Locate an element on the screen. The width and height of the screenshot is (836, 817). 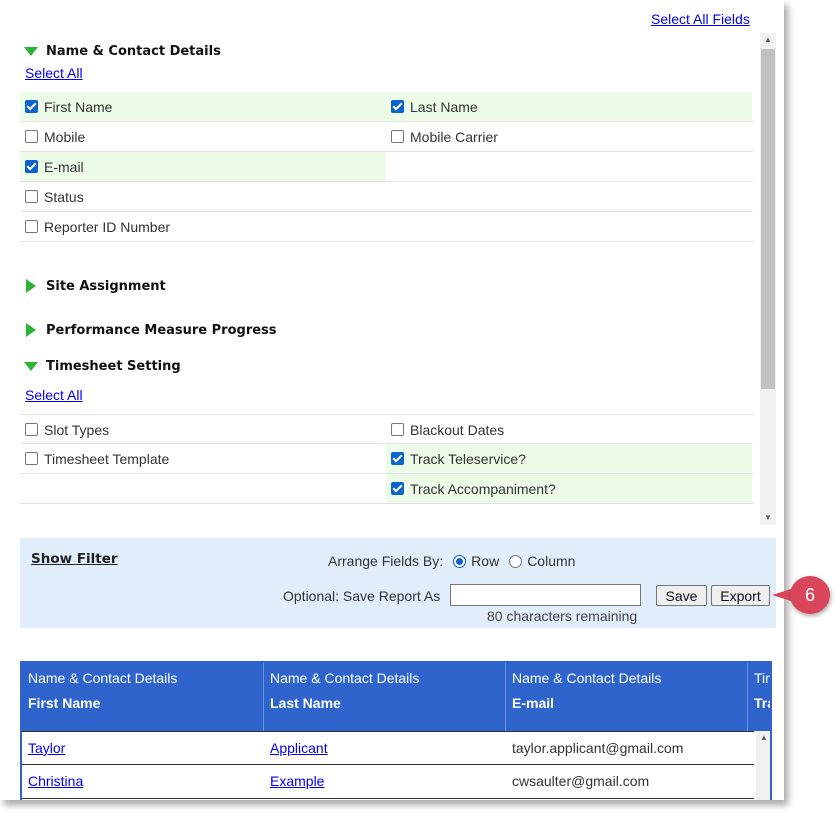
field-reporter-id: Reporter ID Number is located at coordinates (203, 226).